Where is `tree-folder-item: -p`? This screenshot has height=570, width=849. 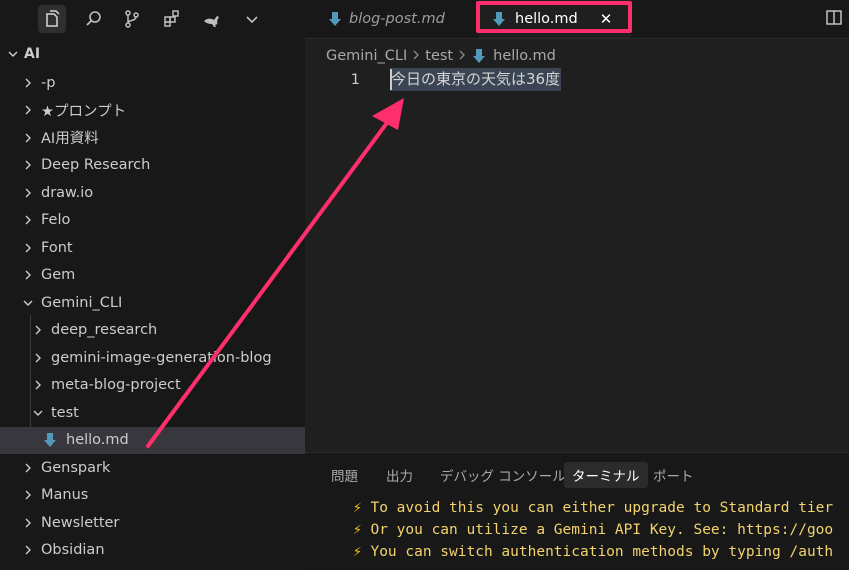 tree-folder-item: -p is located at coordinates (152, 82).